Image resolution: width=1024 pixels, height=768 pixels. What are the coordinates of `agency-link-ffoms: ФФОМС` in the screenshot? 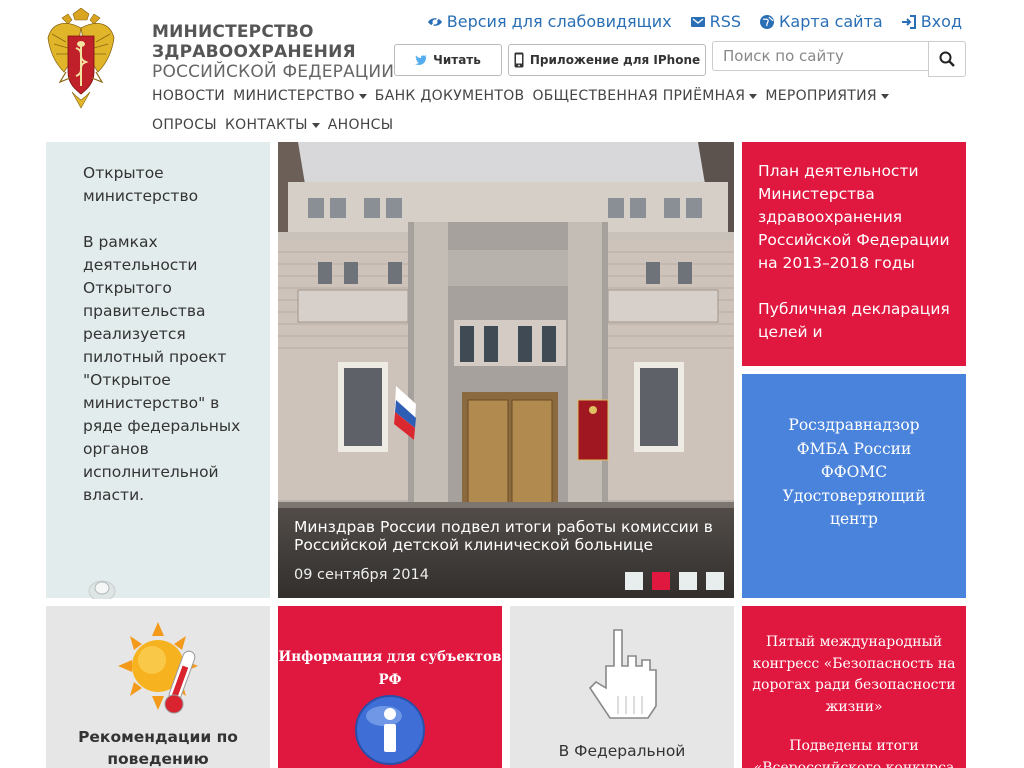 It's located at (854, 473).